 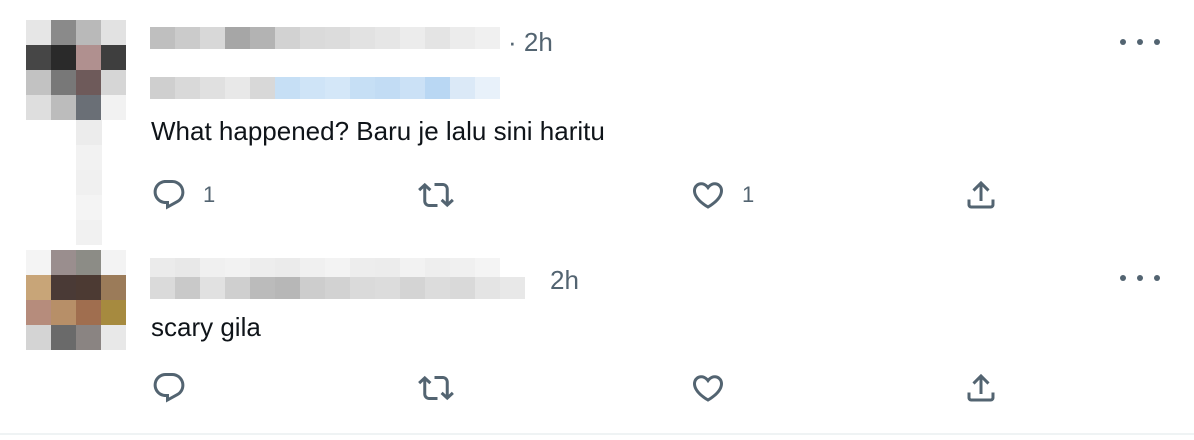 I want to click on reply-to-handle-blurred, so click(x=325, y=88).